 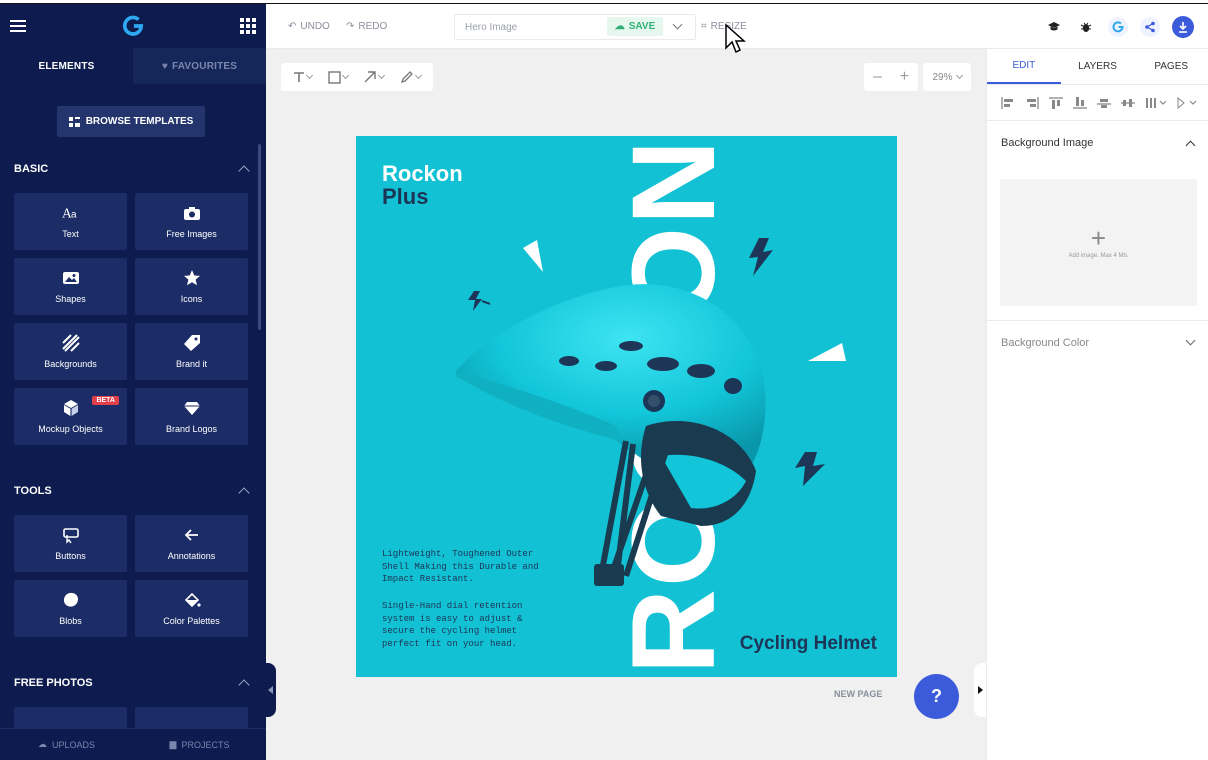 What do you see at coordinates (1156, 103) in the screenshot?
I see `distribute-icon` at bounding box center [1156, 103].